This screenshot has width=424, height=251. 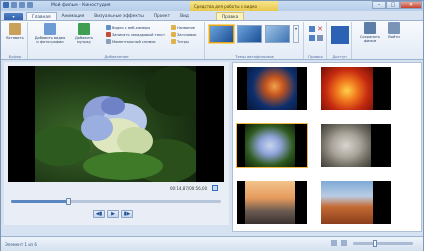 What do you see at coordinates (127, 214) in the screenshot?
I see `next-frame-button: ▮▶` at bounding box center [127, 214].